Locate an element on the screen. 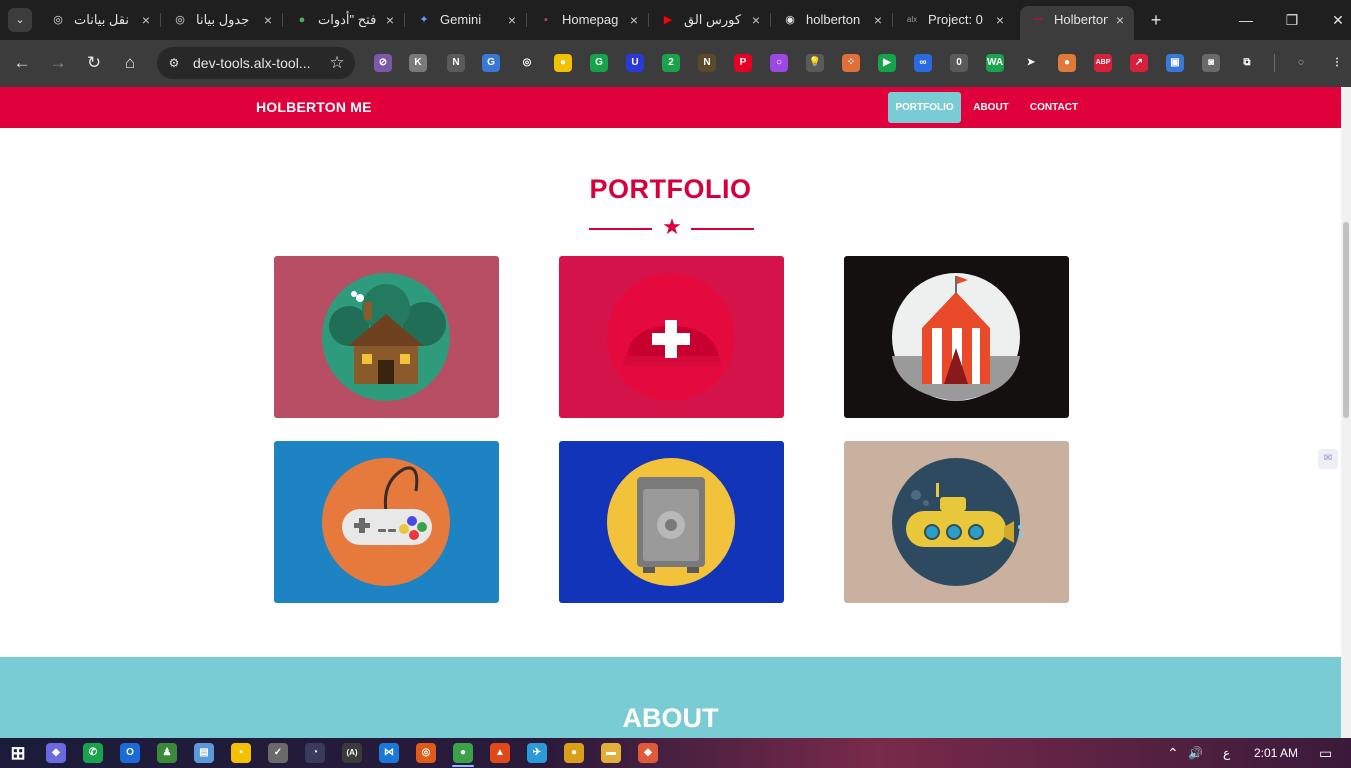  cursor-icon: ➤ is located at coordinates (1031, 63).